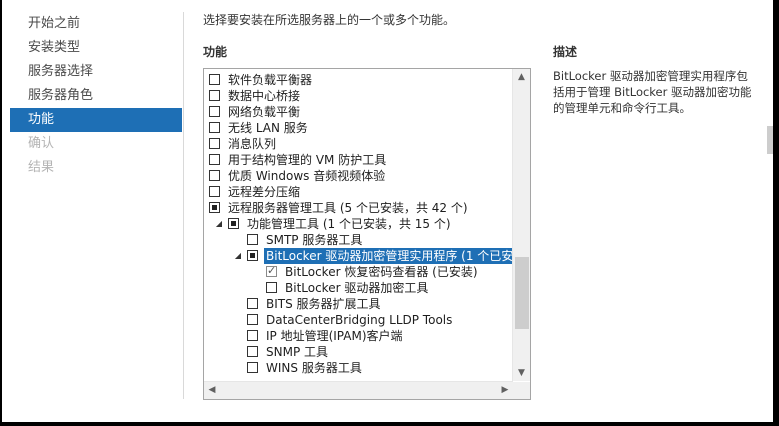 This screenshot has height=426, width=779. What do you see at coordinates (96, 72) in the screenshot?
I see `nav-item-server-selection: 服务器选择` at bounding box center [96, 72].